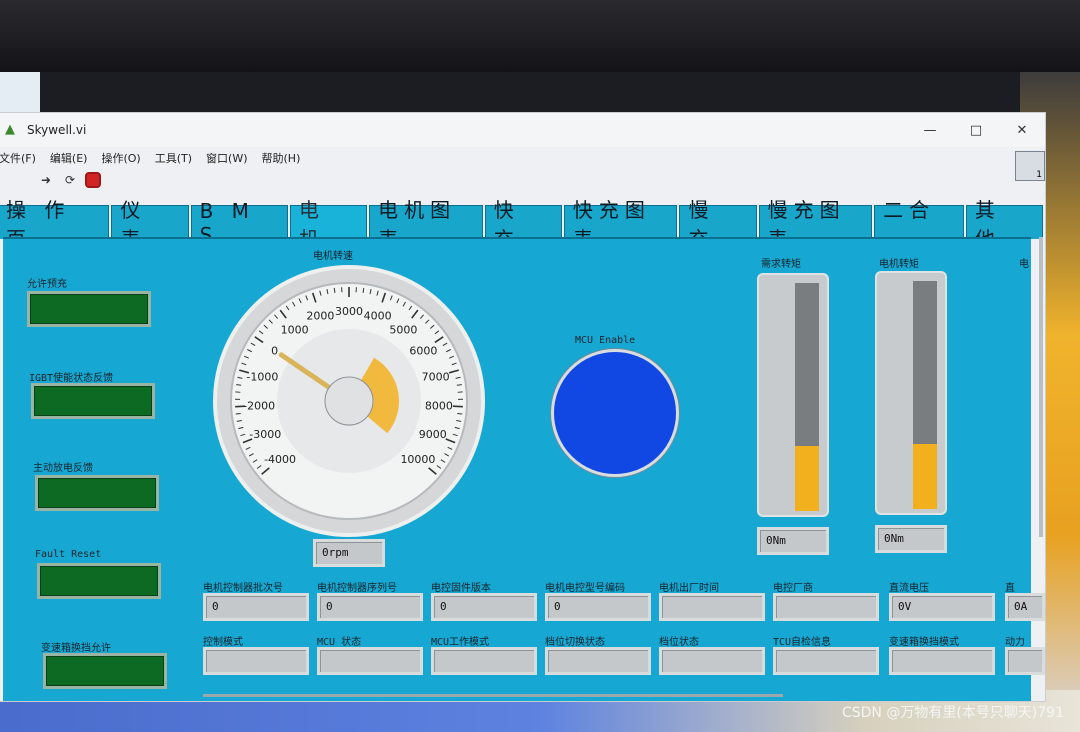 This screenshot has height=732, width=1080. What do you see at coordinates (295, 329) in the screenshot?
I see `gauge-tick-label: 1000` at bounding box center [295, 329].